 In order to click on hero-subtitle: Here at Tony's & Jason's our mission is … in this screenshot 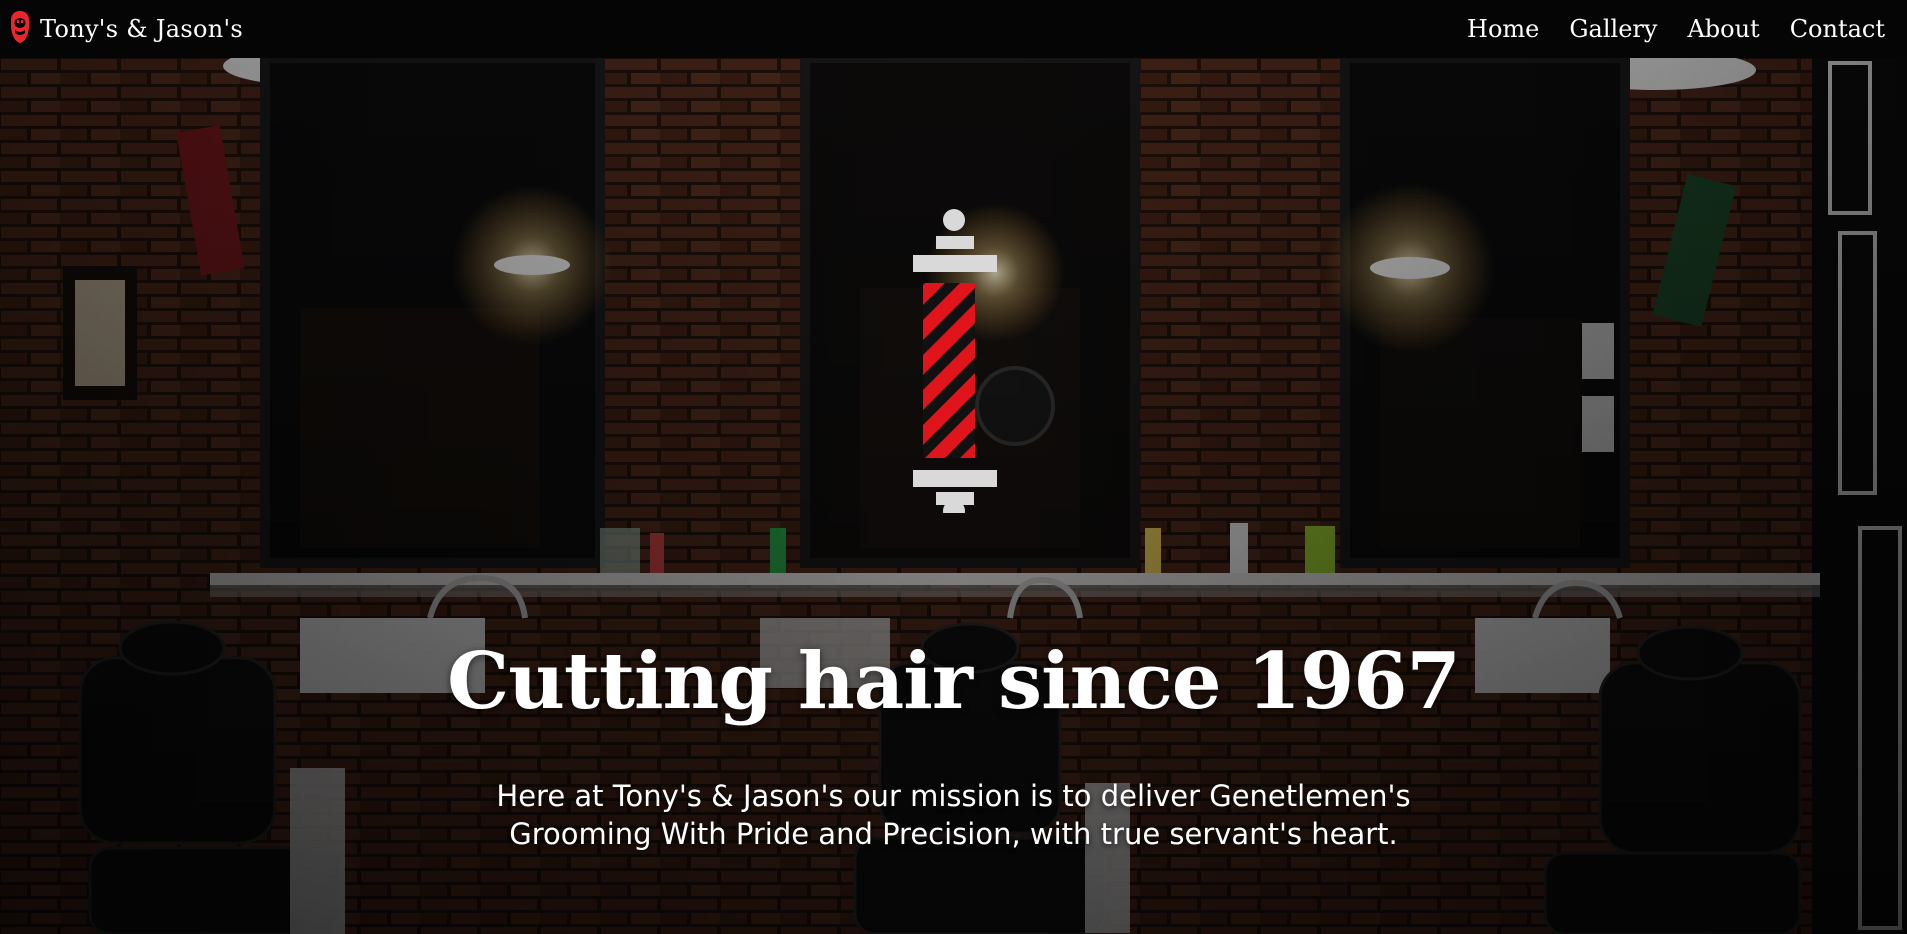, I will do `click(953, 815)`.